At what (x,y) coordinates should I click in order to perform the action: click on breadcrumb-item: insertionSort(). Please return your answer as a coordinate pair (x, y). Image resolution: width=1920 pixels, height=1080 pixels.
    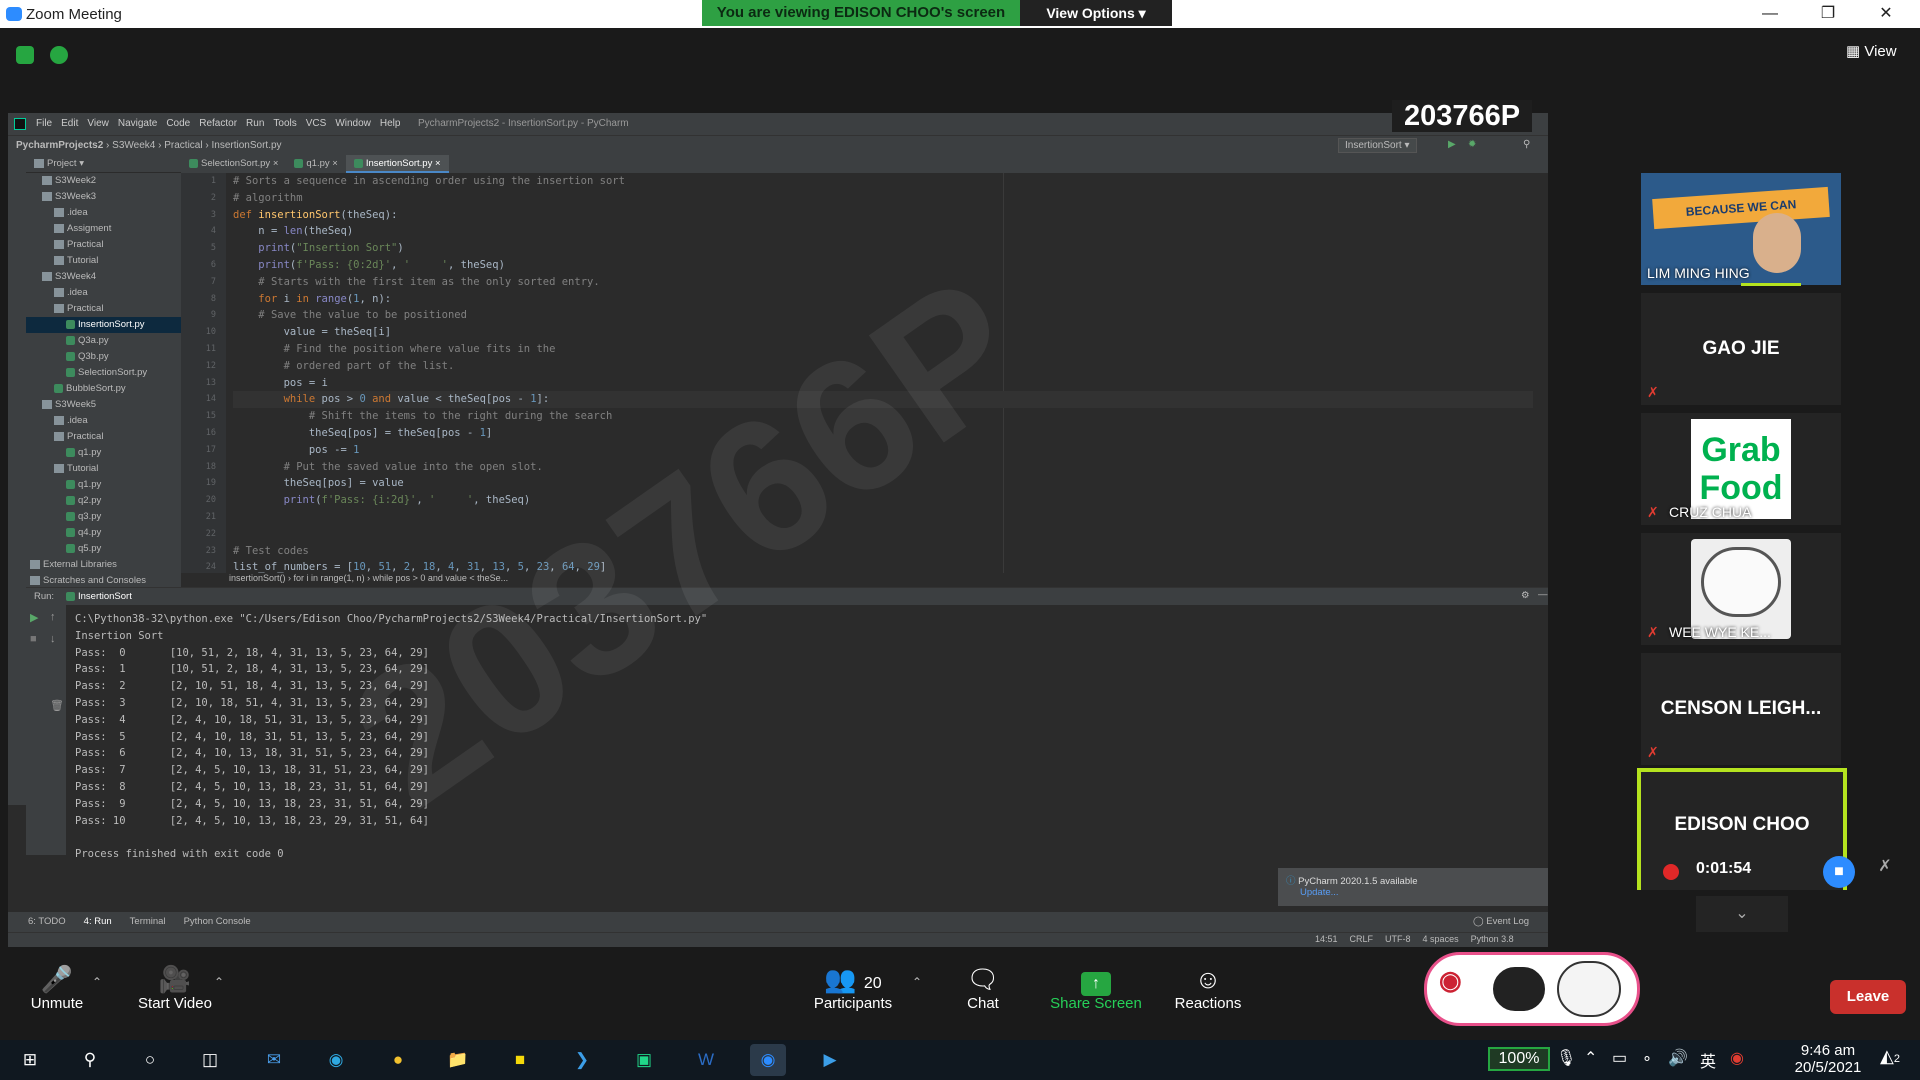
    Looking at the image, I should click on (257, 578).